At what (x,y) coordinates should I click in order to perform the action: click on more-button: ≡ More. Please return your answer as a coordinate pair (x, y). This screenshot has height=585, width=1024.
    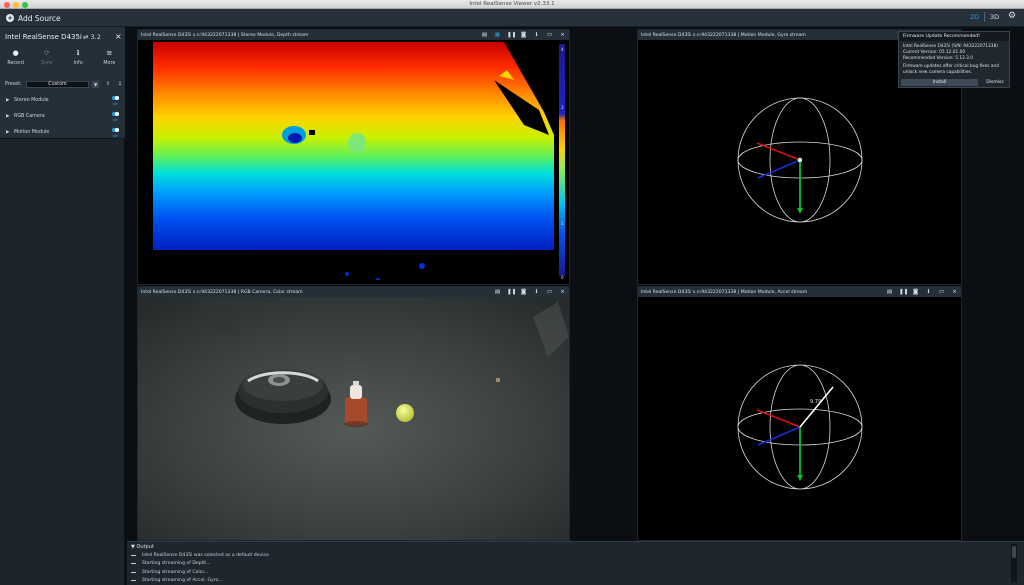
    Looking at the image, I should click on (109, 60).